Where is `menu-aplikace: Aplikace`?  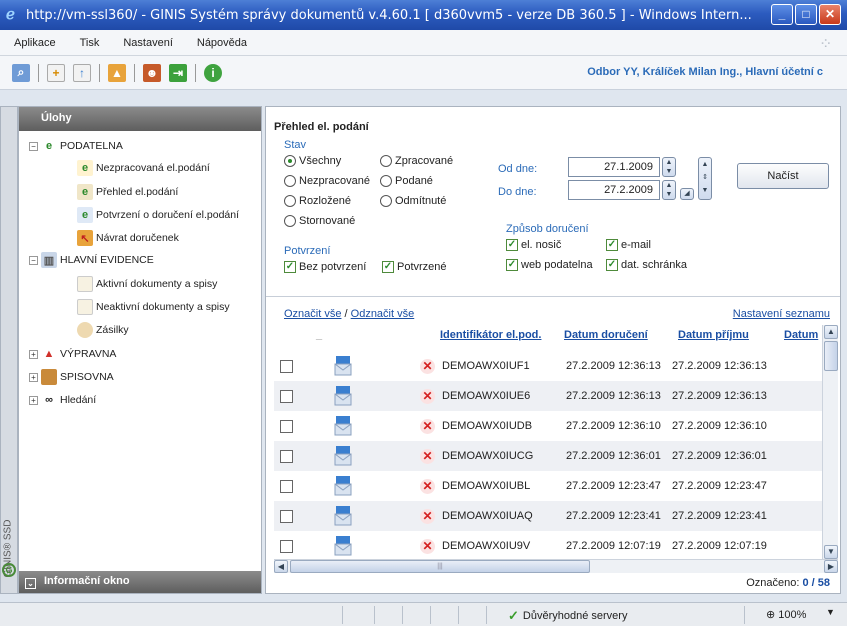 menu-aplikace: Aplikace is located at coordinates (35, 43).